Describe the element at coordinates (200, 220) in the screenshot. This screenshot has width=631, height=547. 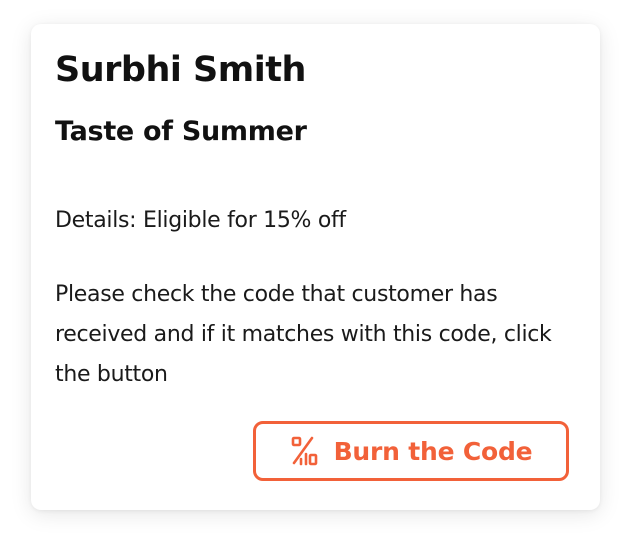
I see `offer-details: Details: Eligible for 15% off` at that location.